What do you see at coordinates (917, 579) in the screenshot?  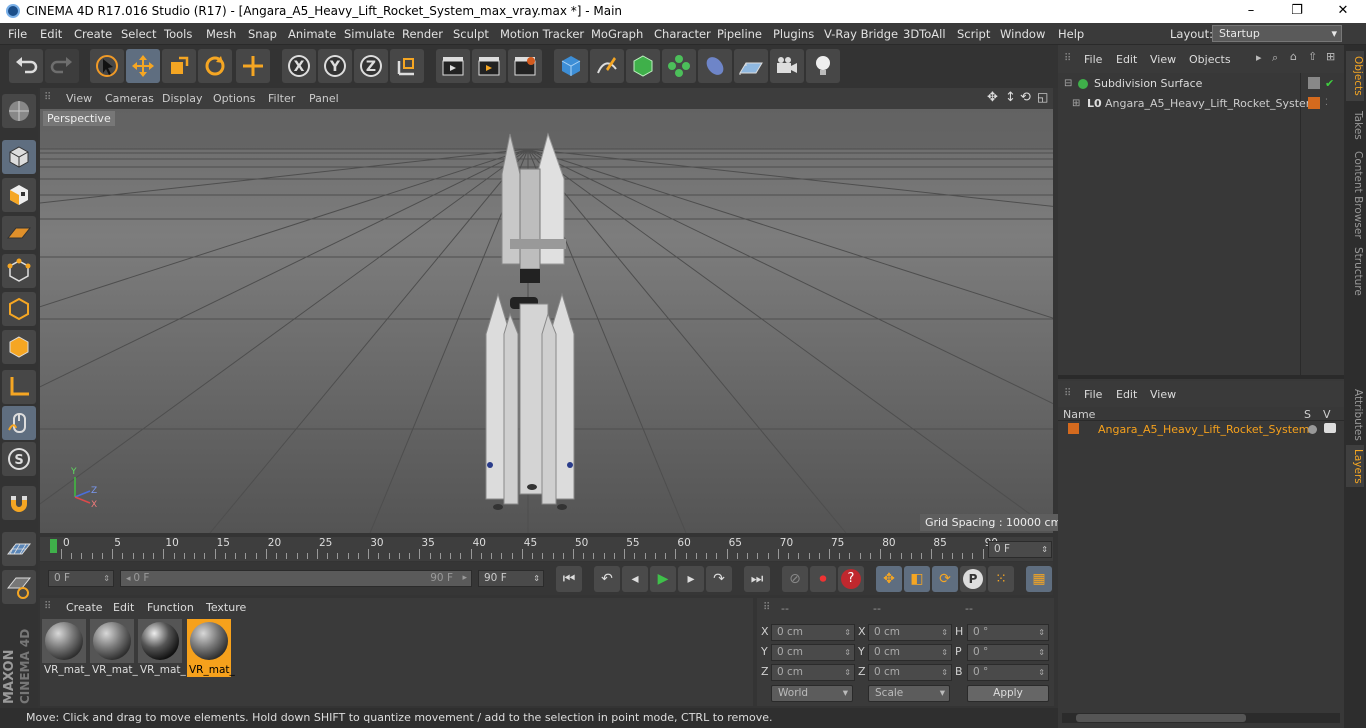 I see `record-scale-button: ◧` at bounding box center [917, 579].